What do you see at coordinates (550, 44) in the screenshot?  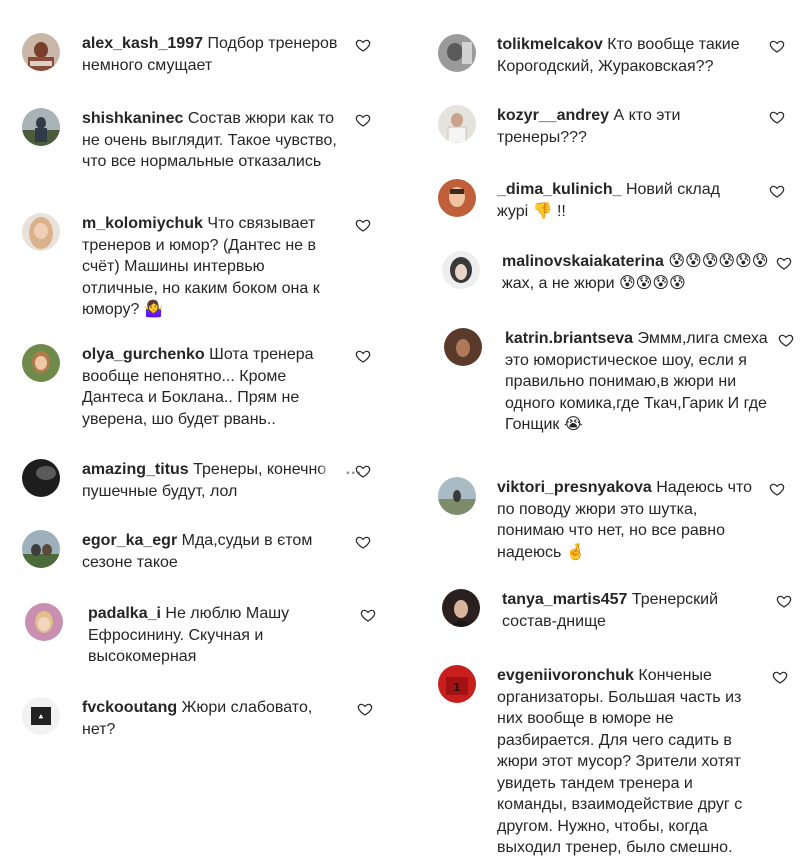 I see `comment-username: tolikmelcakov` at bounding box center [550, 44].